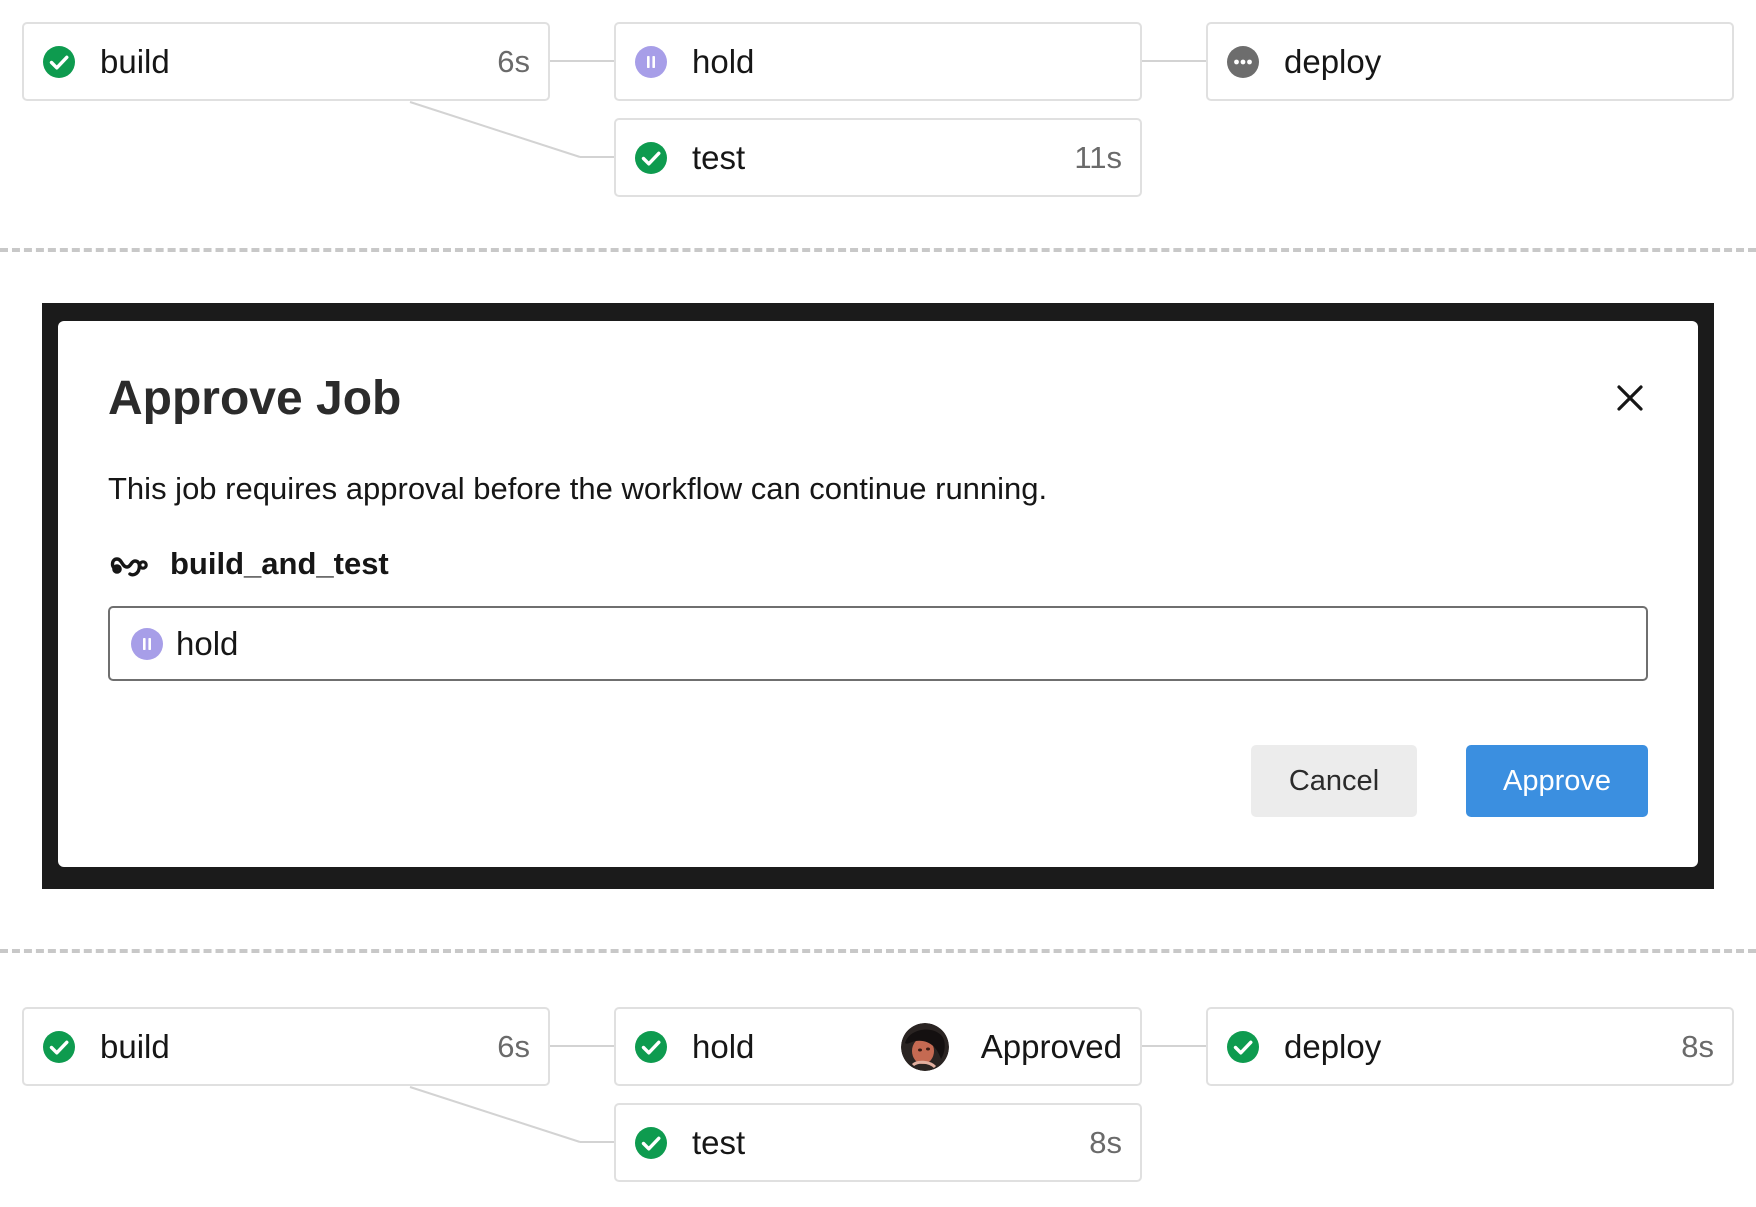 The image size is (1756, 1207). I want to click on job-test: test 8s, so click(878, 1142).